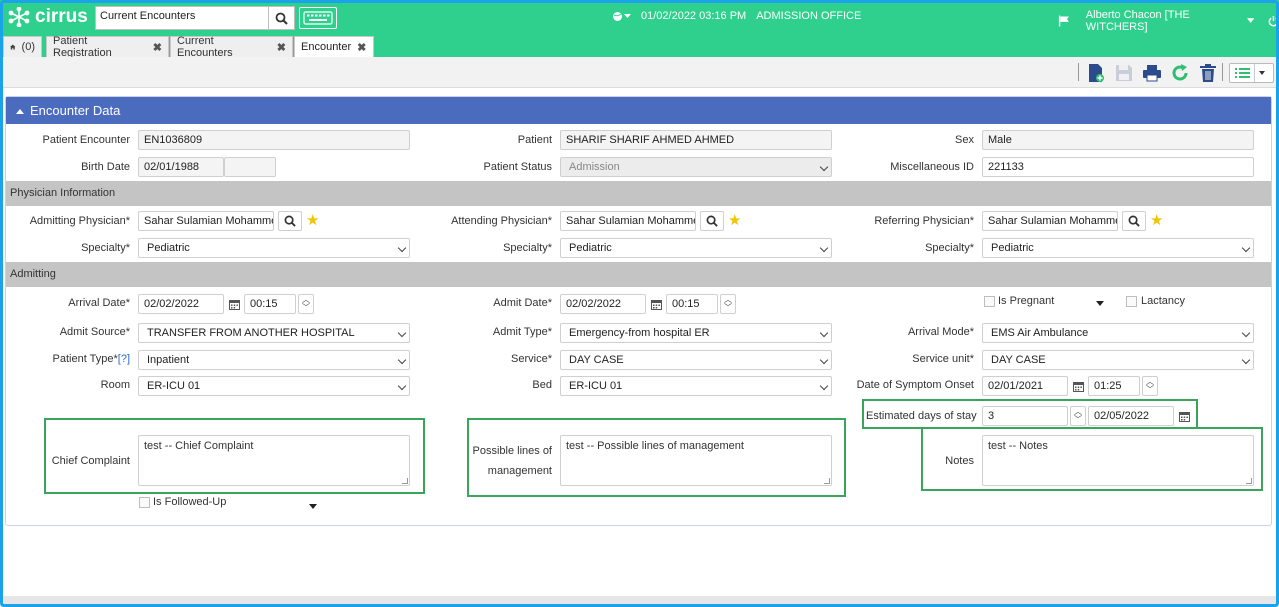 This screenshot has width=1279, height=607. What do you see at coordinates (144, 502) in the screenshot?
I see `followed-up-checkbox` at bounding box center [144, 502].